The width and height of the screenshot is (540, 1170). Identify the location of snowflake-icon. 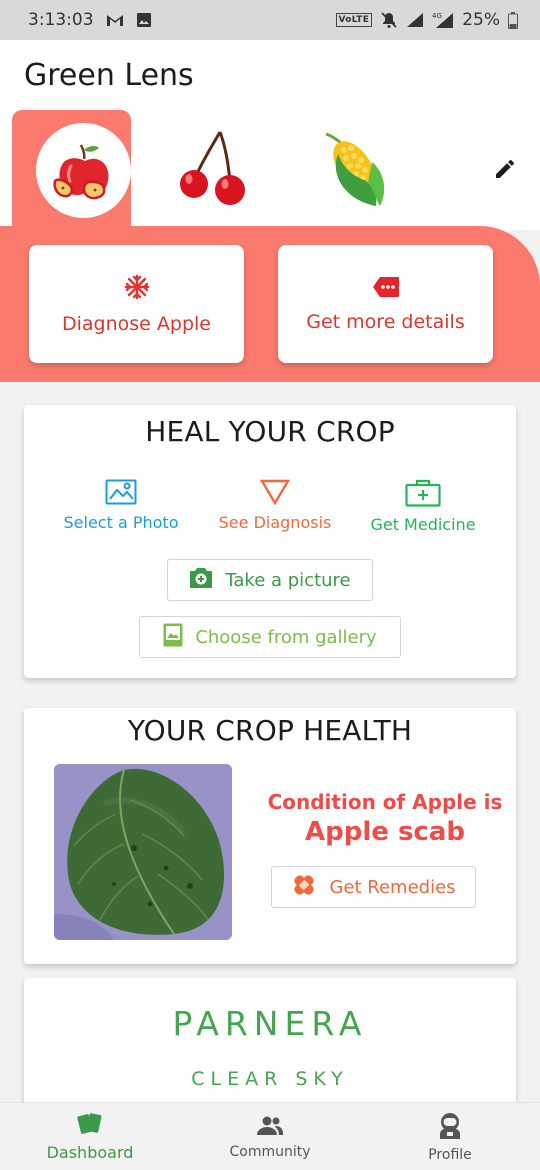
(137, 289).